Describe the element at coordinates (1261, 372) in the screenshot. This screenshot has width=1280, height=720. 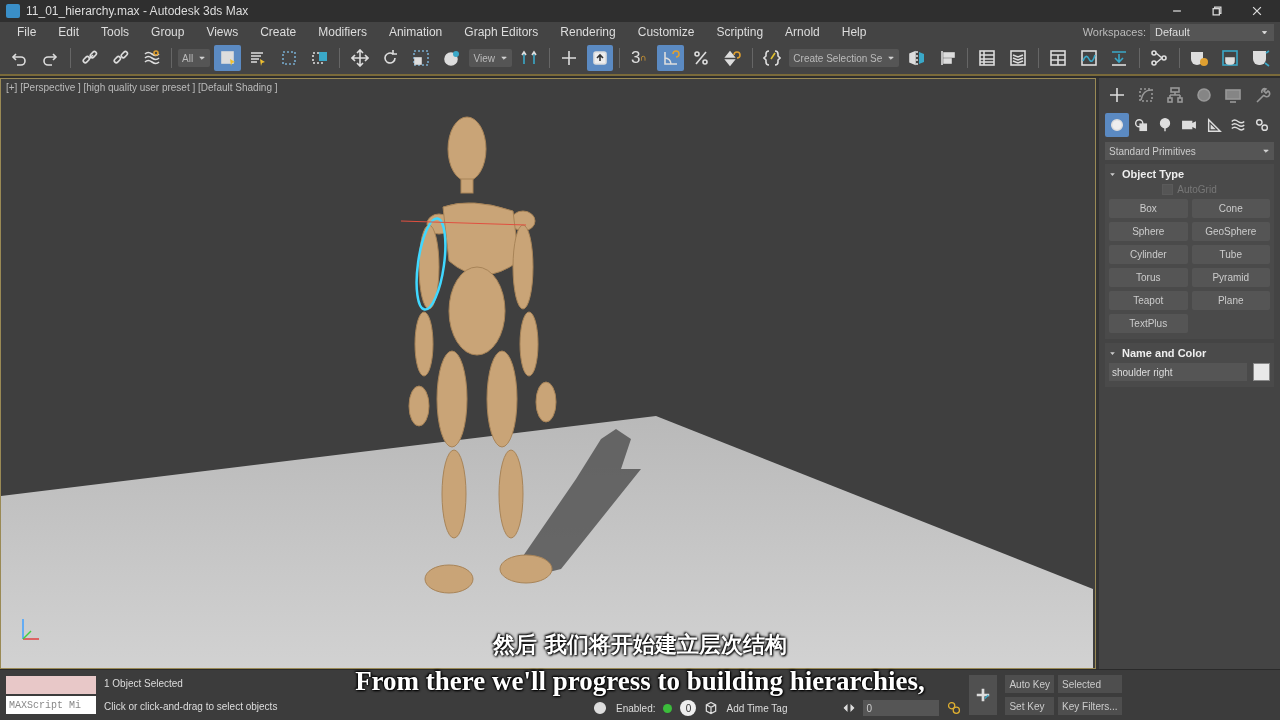
I see `object-color-swatch` at that location.